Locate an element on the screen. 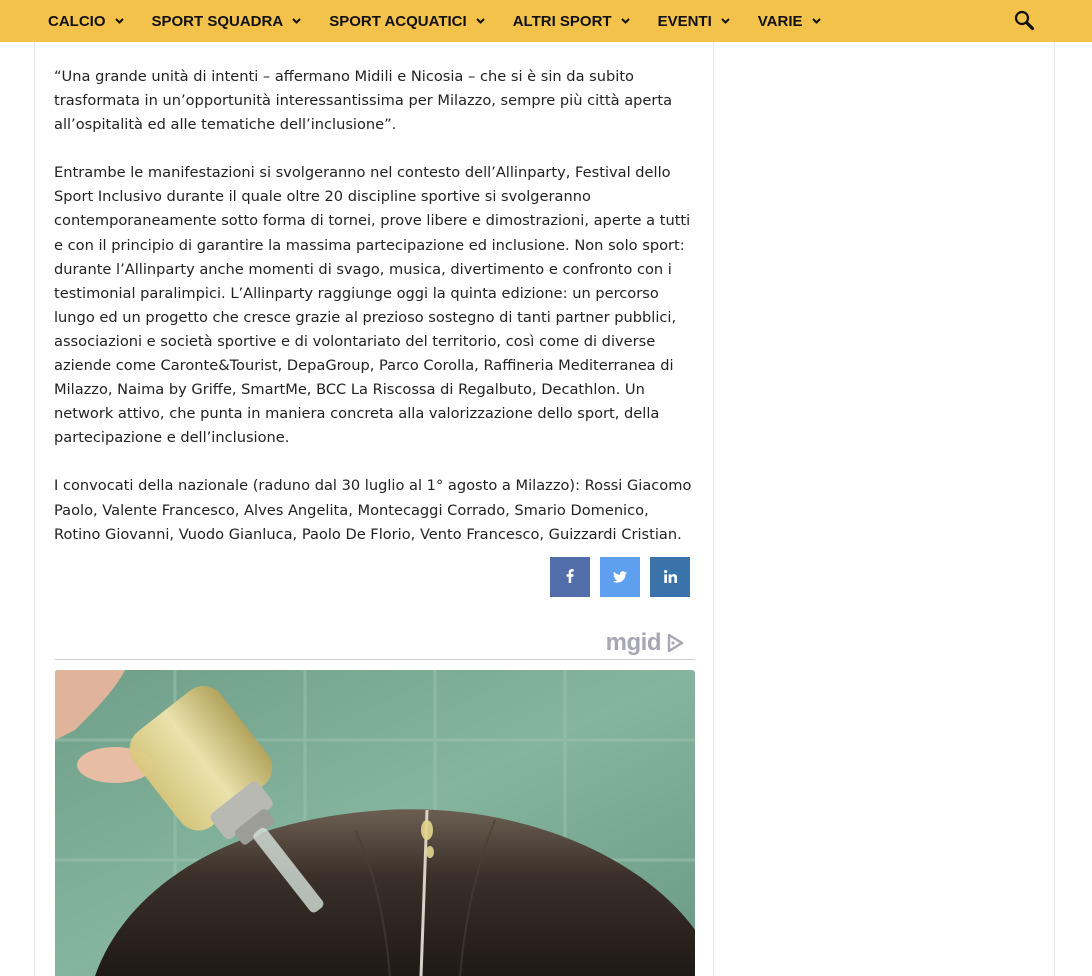 This screenshot has width=1092, height=976. linkedin-share-button is located at coordinates (670, 577).